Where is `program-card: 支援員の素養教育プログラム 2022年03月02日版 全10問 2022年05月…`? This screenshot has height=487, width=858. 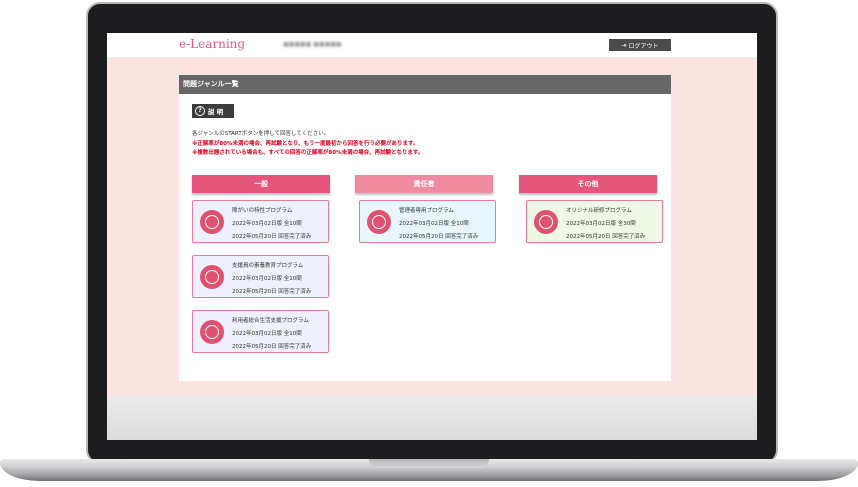 program-card: 支援員の素養教育プログラム 2022年03月02日版 全10問 2022年05月… is located at coordinates (260, 276).